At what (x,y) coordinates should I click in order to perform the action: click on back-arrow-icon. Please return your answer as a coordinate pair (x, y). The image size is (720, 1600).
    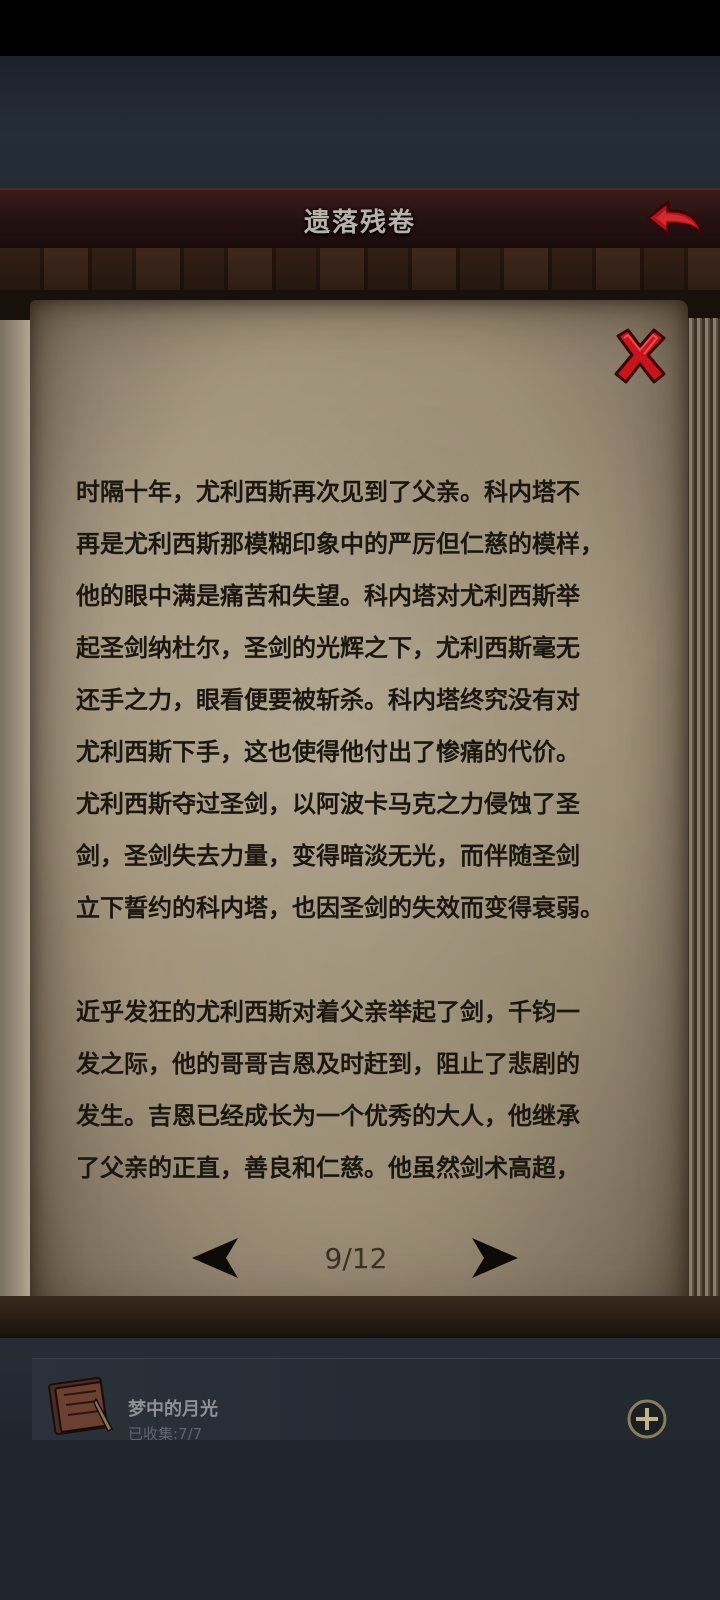
    Looking at the image, I should click on (675, 218).